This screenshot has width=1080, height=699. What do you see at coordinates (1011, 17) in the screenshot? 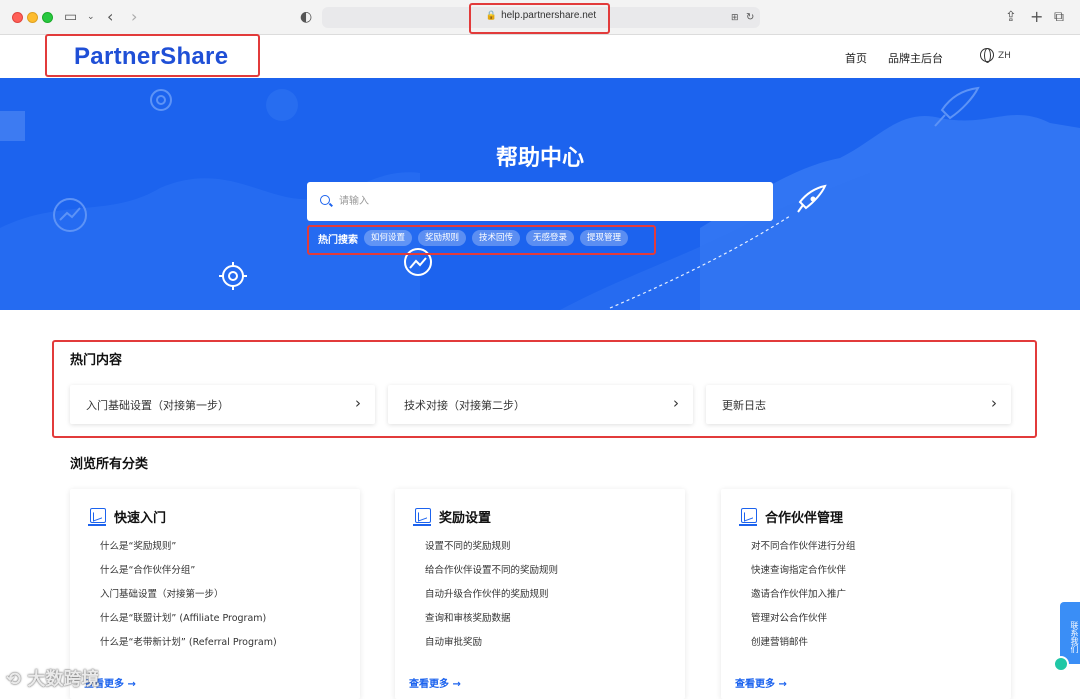
I see `share-icon: ⇪` at bounding box center [1011, 17].